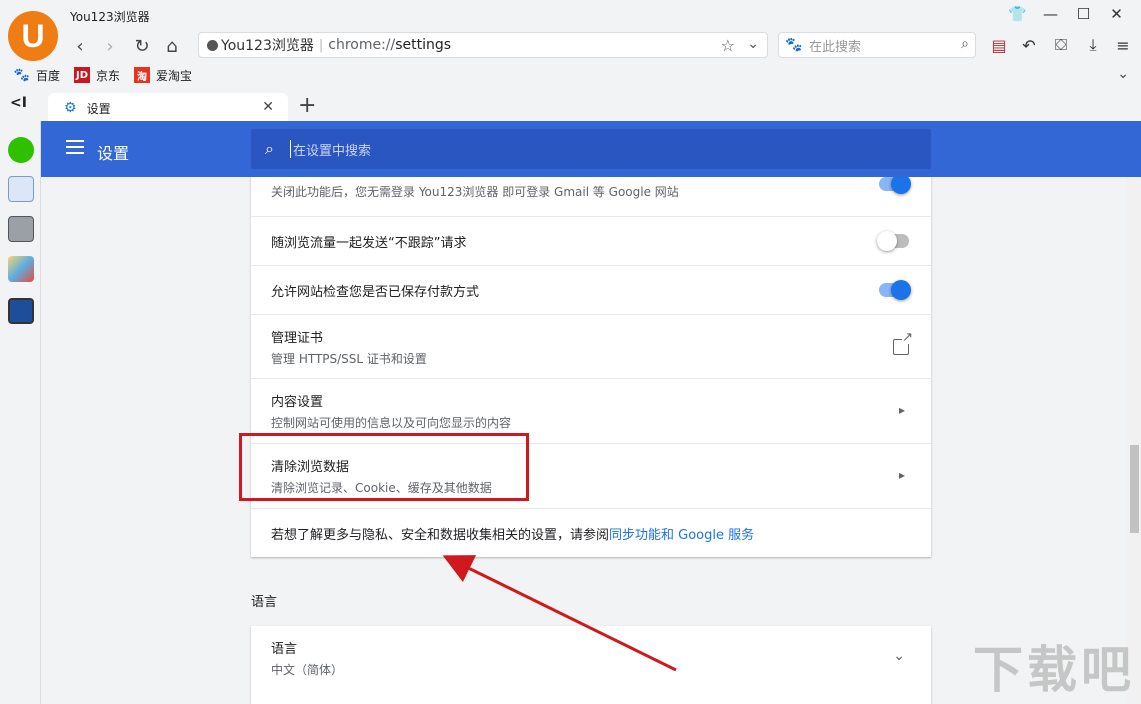 This screenshot has height=704, width=1141. I want to click on annotation-arrow, so click(559, 613).